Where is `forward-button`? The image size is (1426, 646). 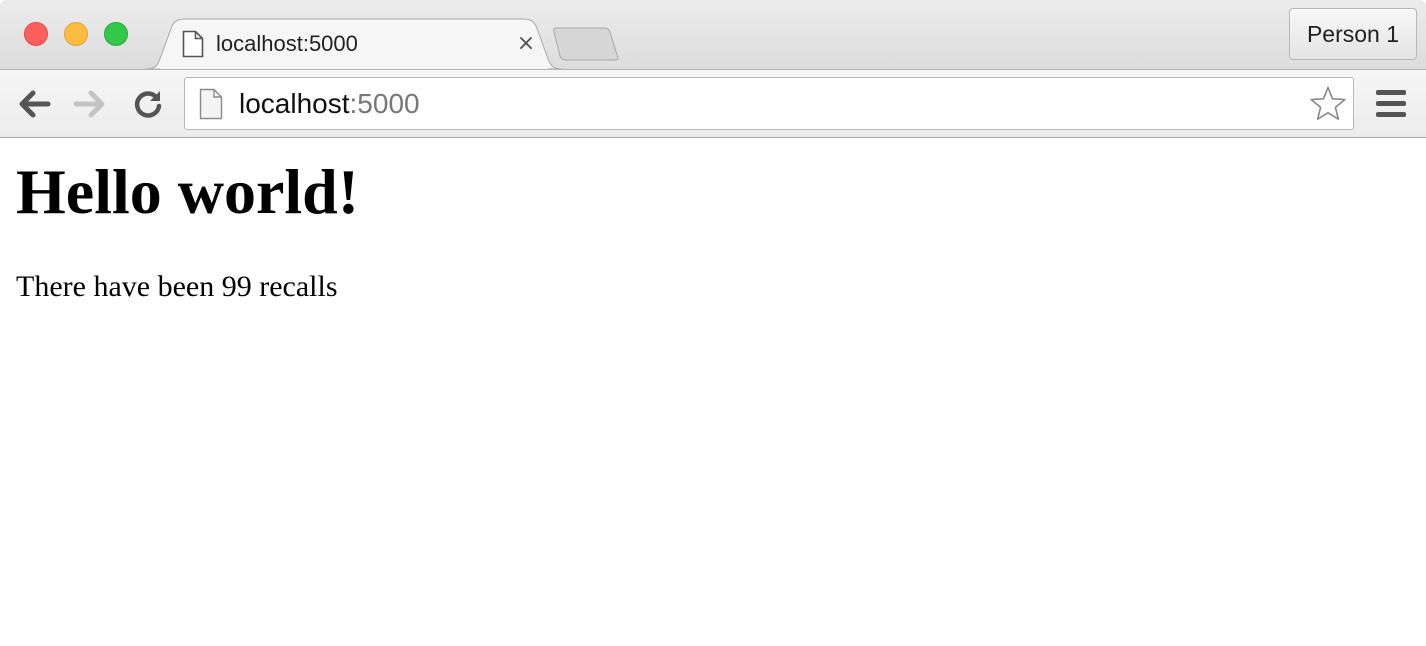 forward-button is located at coordinates (90, 104).